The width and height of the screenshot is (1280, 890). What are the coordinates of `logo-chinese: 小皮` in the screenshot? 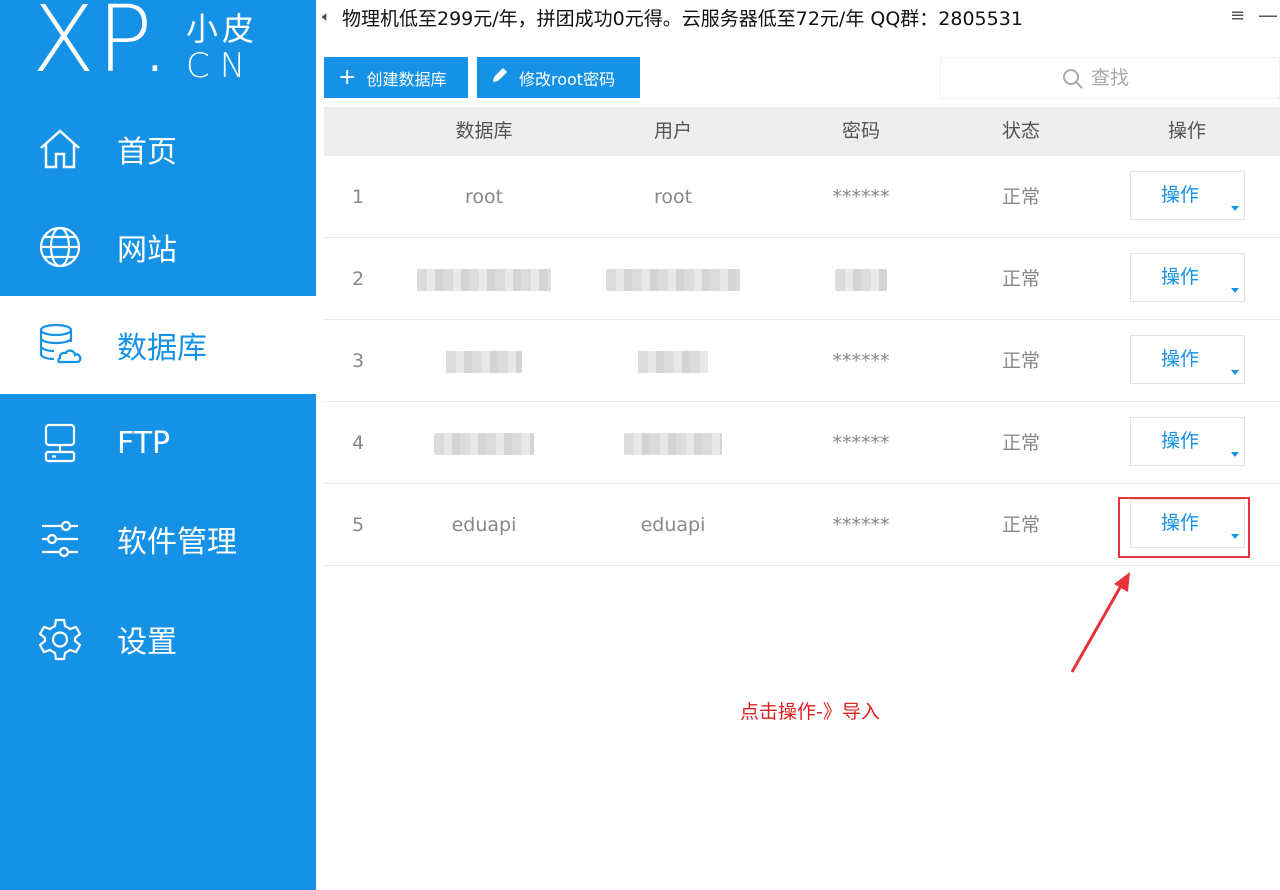 It's located at (222, 29).